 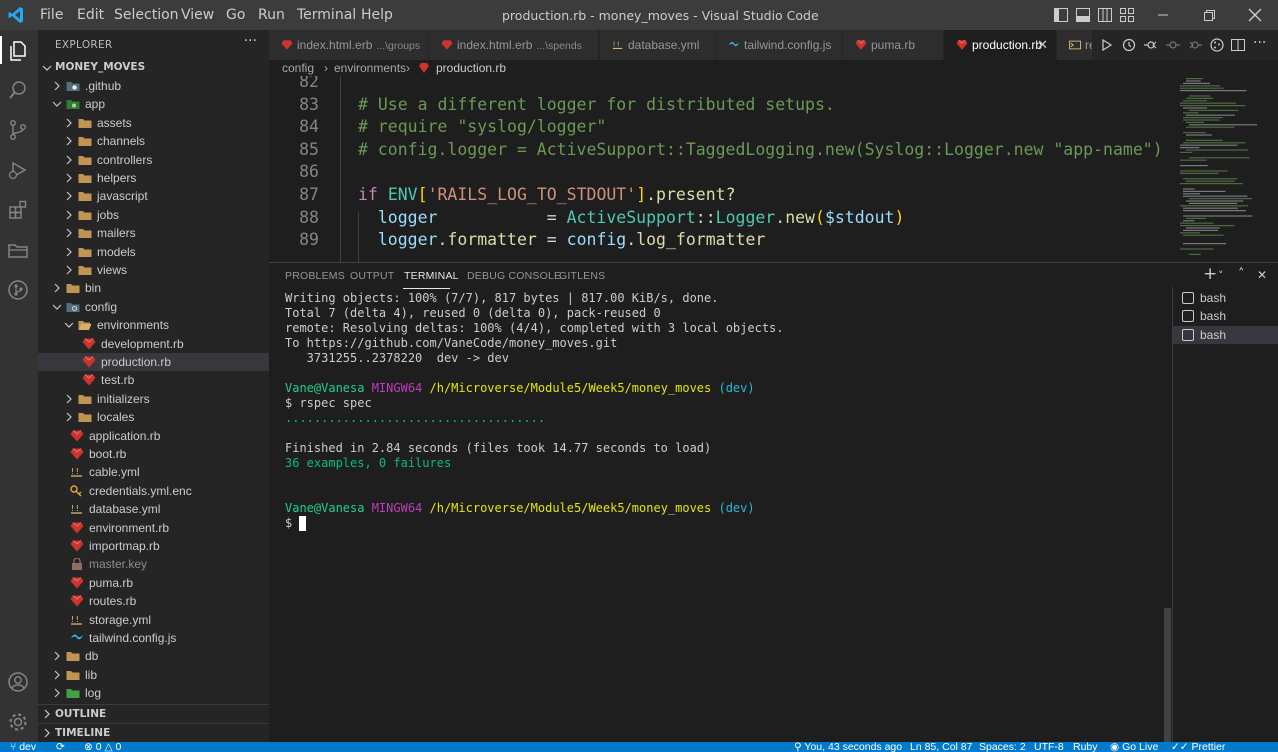 What do you see at coordinates (153, 307) in the screenshot?
I see `tree-item-config: config` at bounding box center [153, 307].